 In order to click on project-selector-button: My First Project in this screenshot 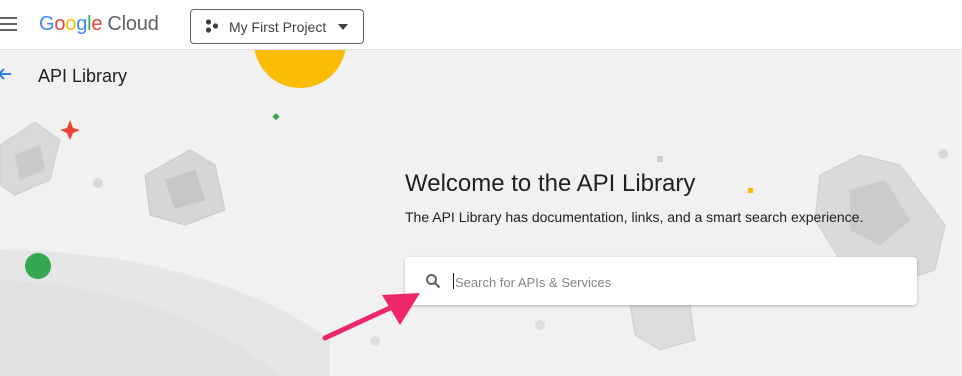, I will do `click(277, 26)`.